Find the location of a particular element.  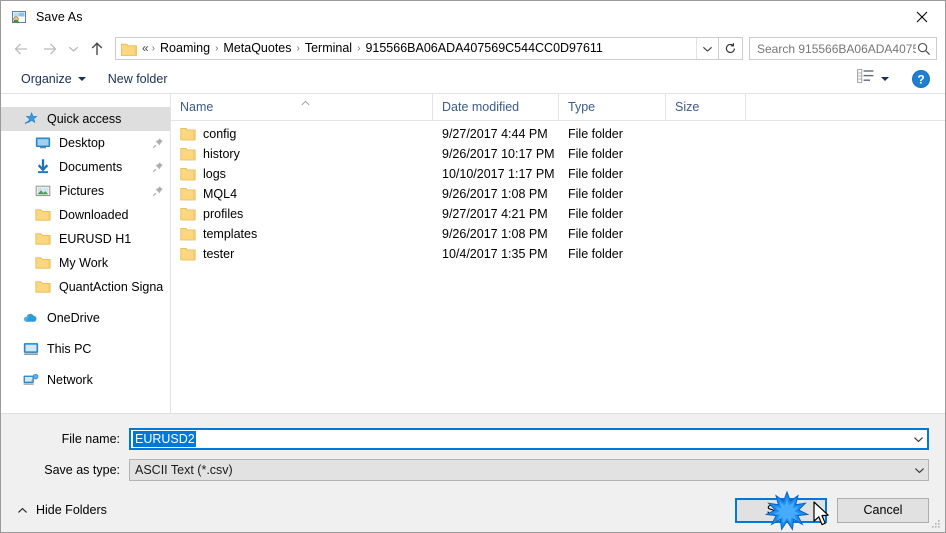

breadcrumb-item-0: Roaming is located at coordinates (185, 48).